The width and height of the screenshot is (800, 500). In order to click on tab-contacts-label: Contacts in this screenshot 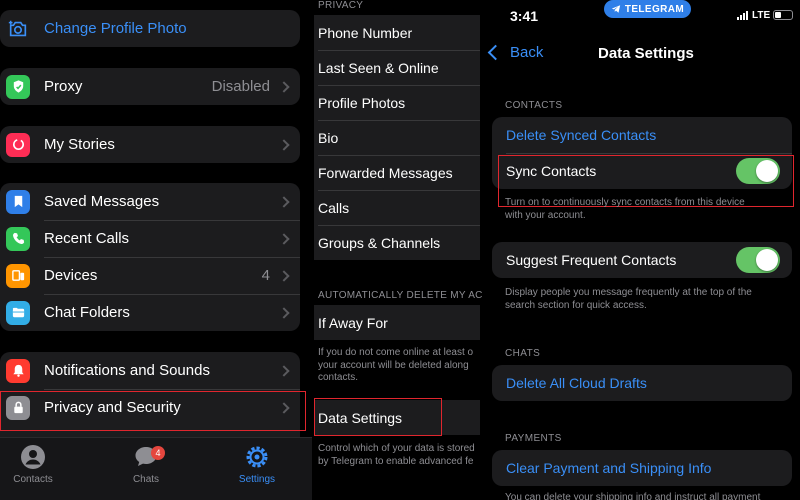, I will do `click(33, 479)`.